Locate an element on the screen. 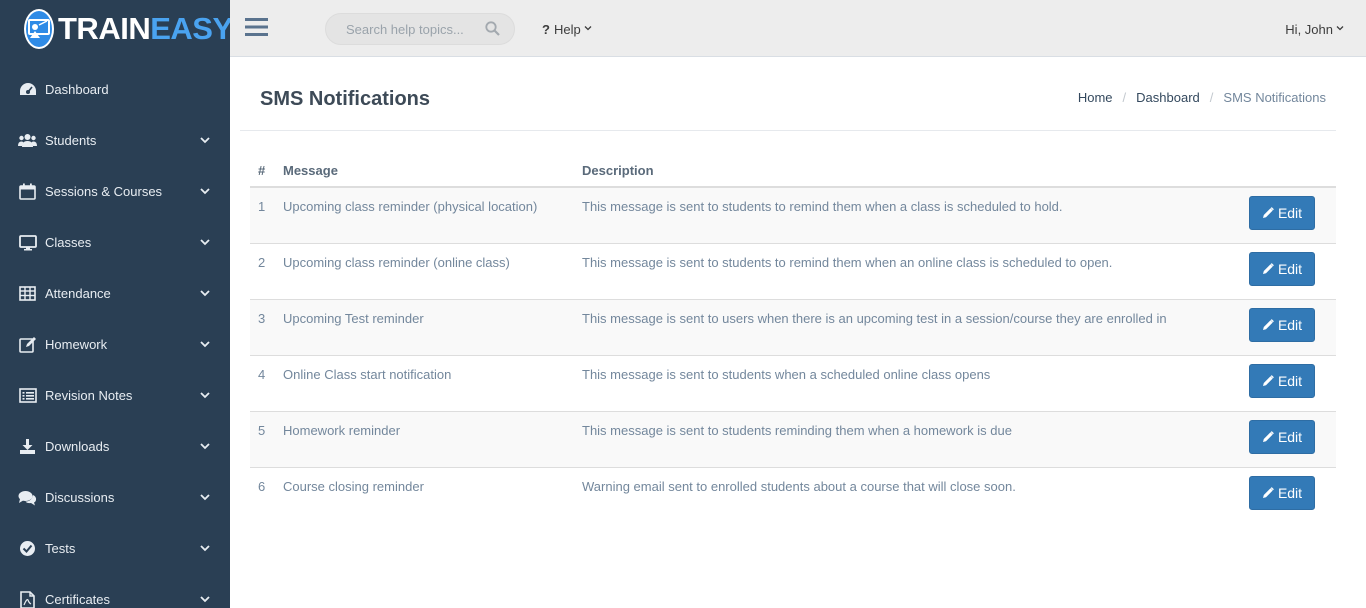 The image size is (1366, 608). row-message: Upcoming class reminder (online class) is located at coordinates (396, 262).